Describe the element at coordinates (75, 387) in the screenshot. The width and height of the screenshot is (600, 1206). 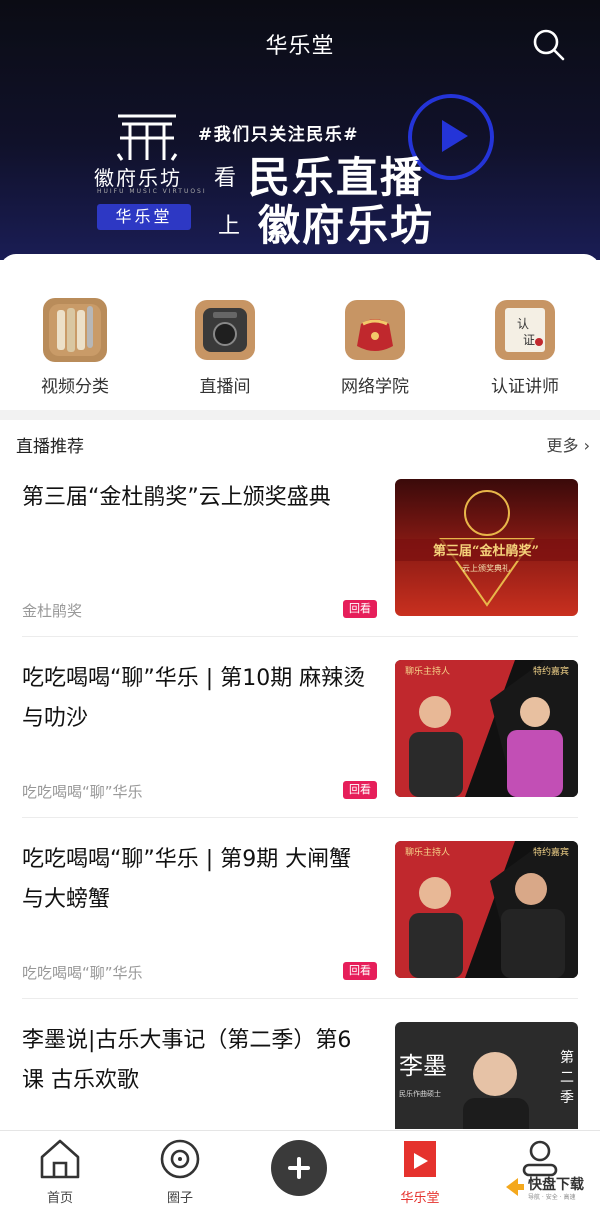
I see `category-label: 视频分类` at that location.